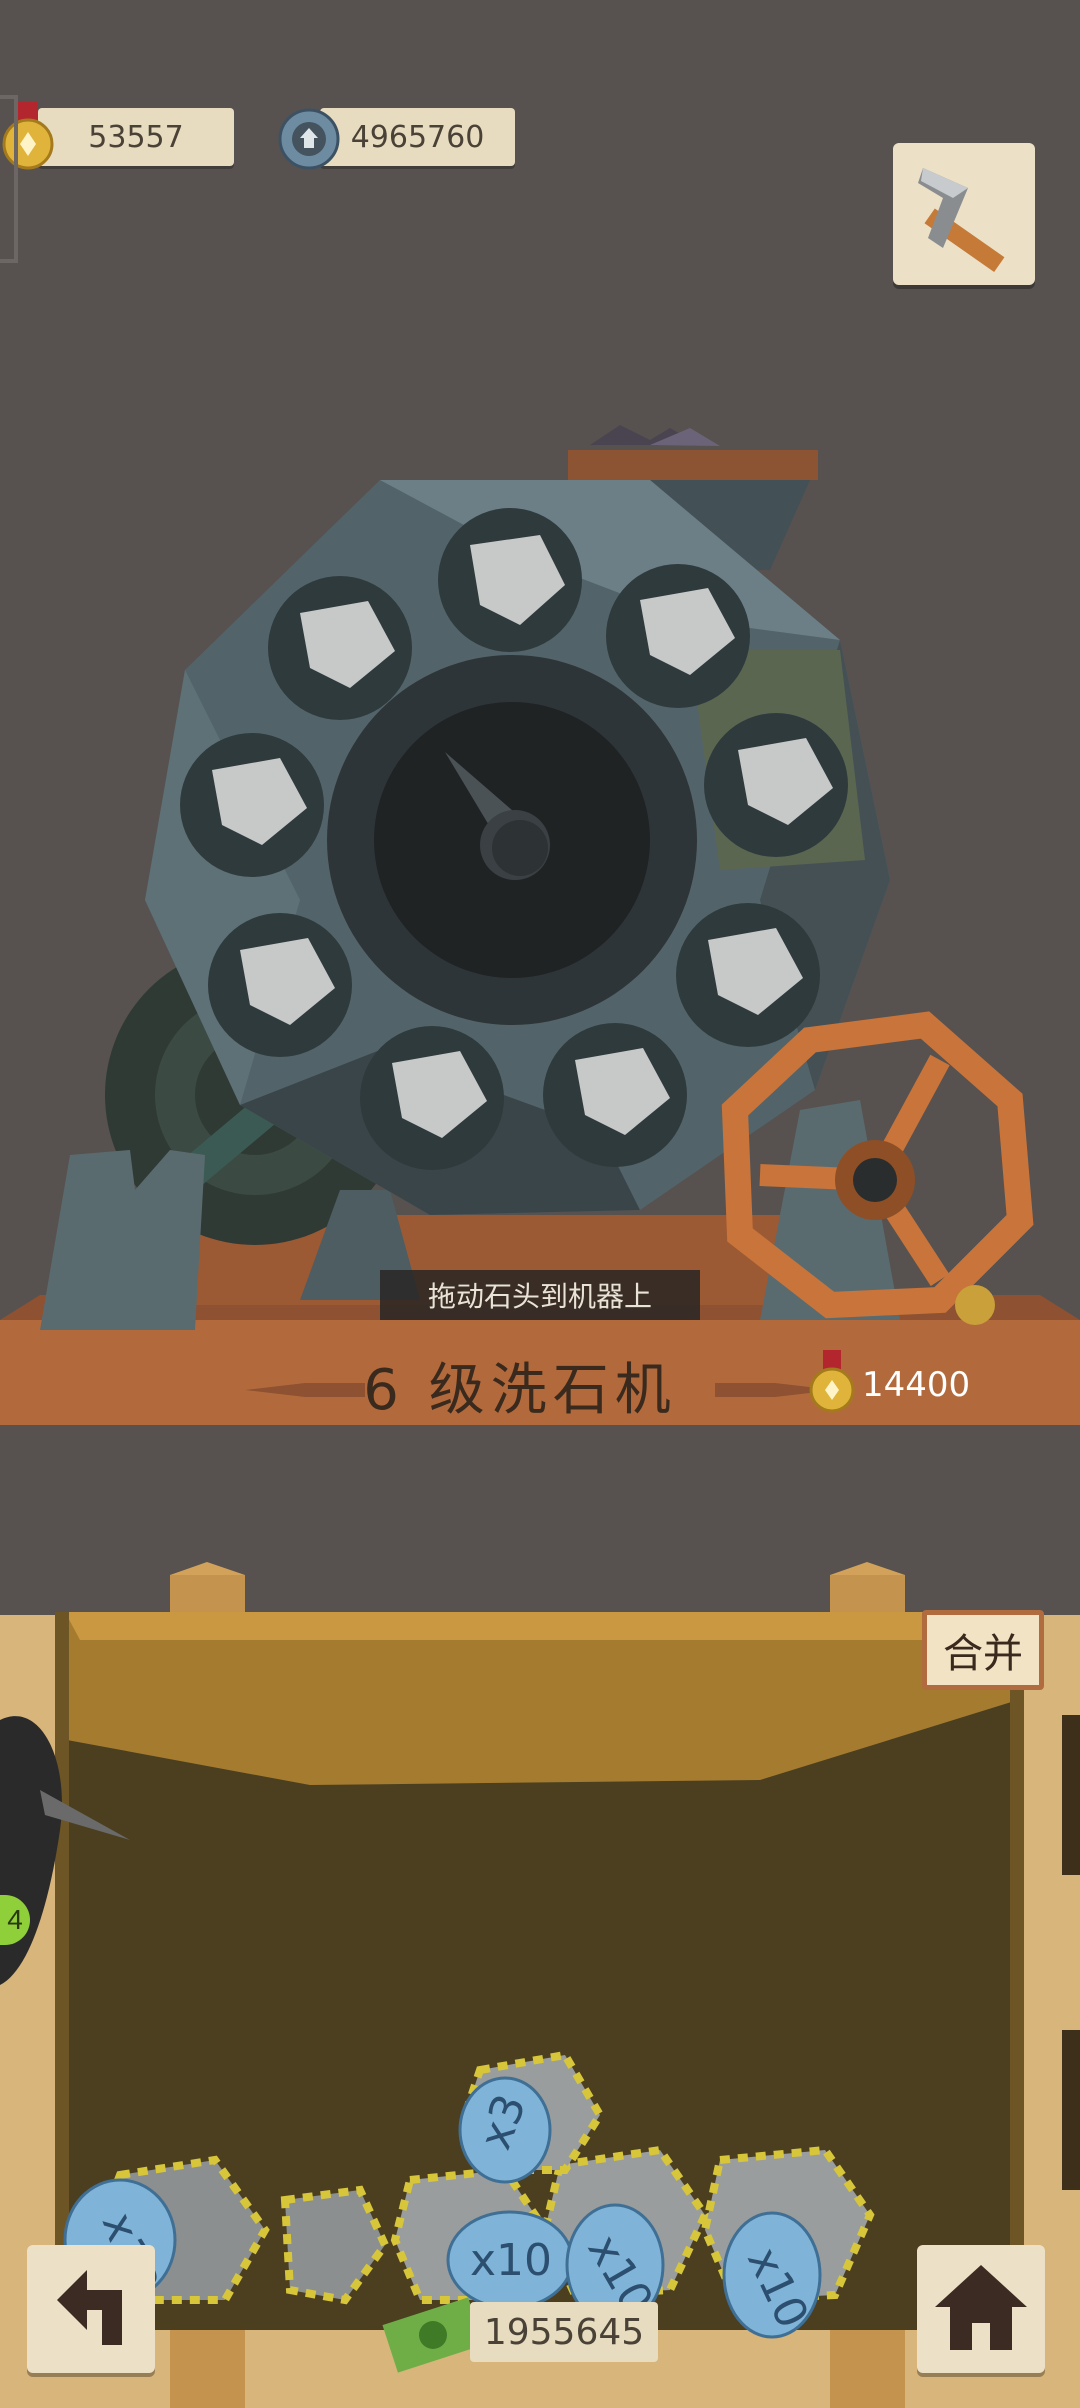 The width and height of the screenshot is (1080, 2408). I want to click on medal-counter: 53557, so click(136, 137).